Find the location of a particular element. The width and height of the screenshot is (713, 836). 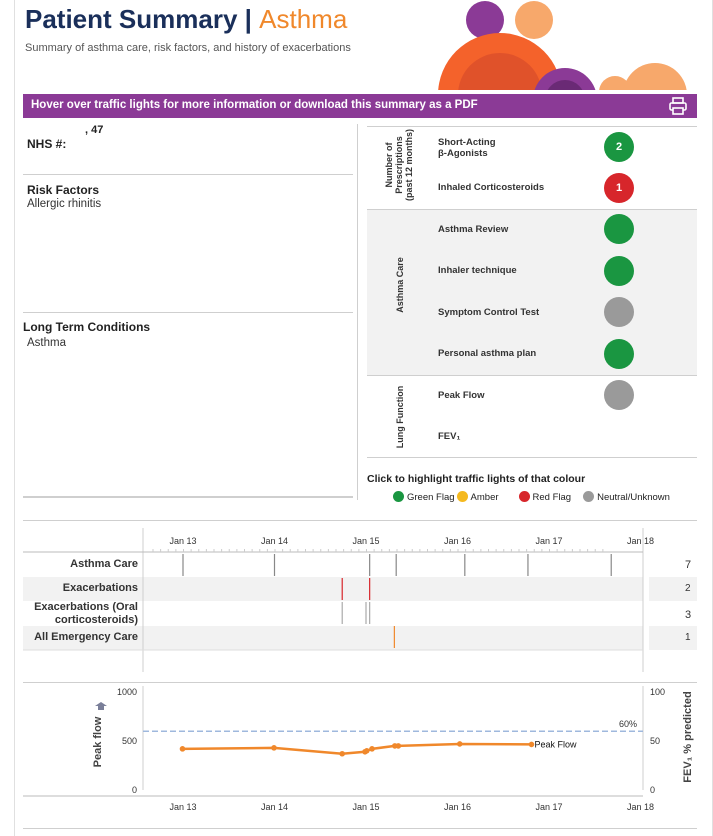

timeline-tick-label: Jan 15 is located at coordinates (365, 541).